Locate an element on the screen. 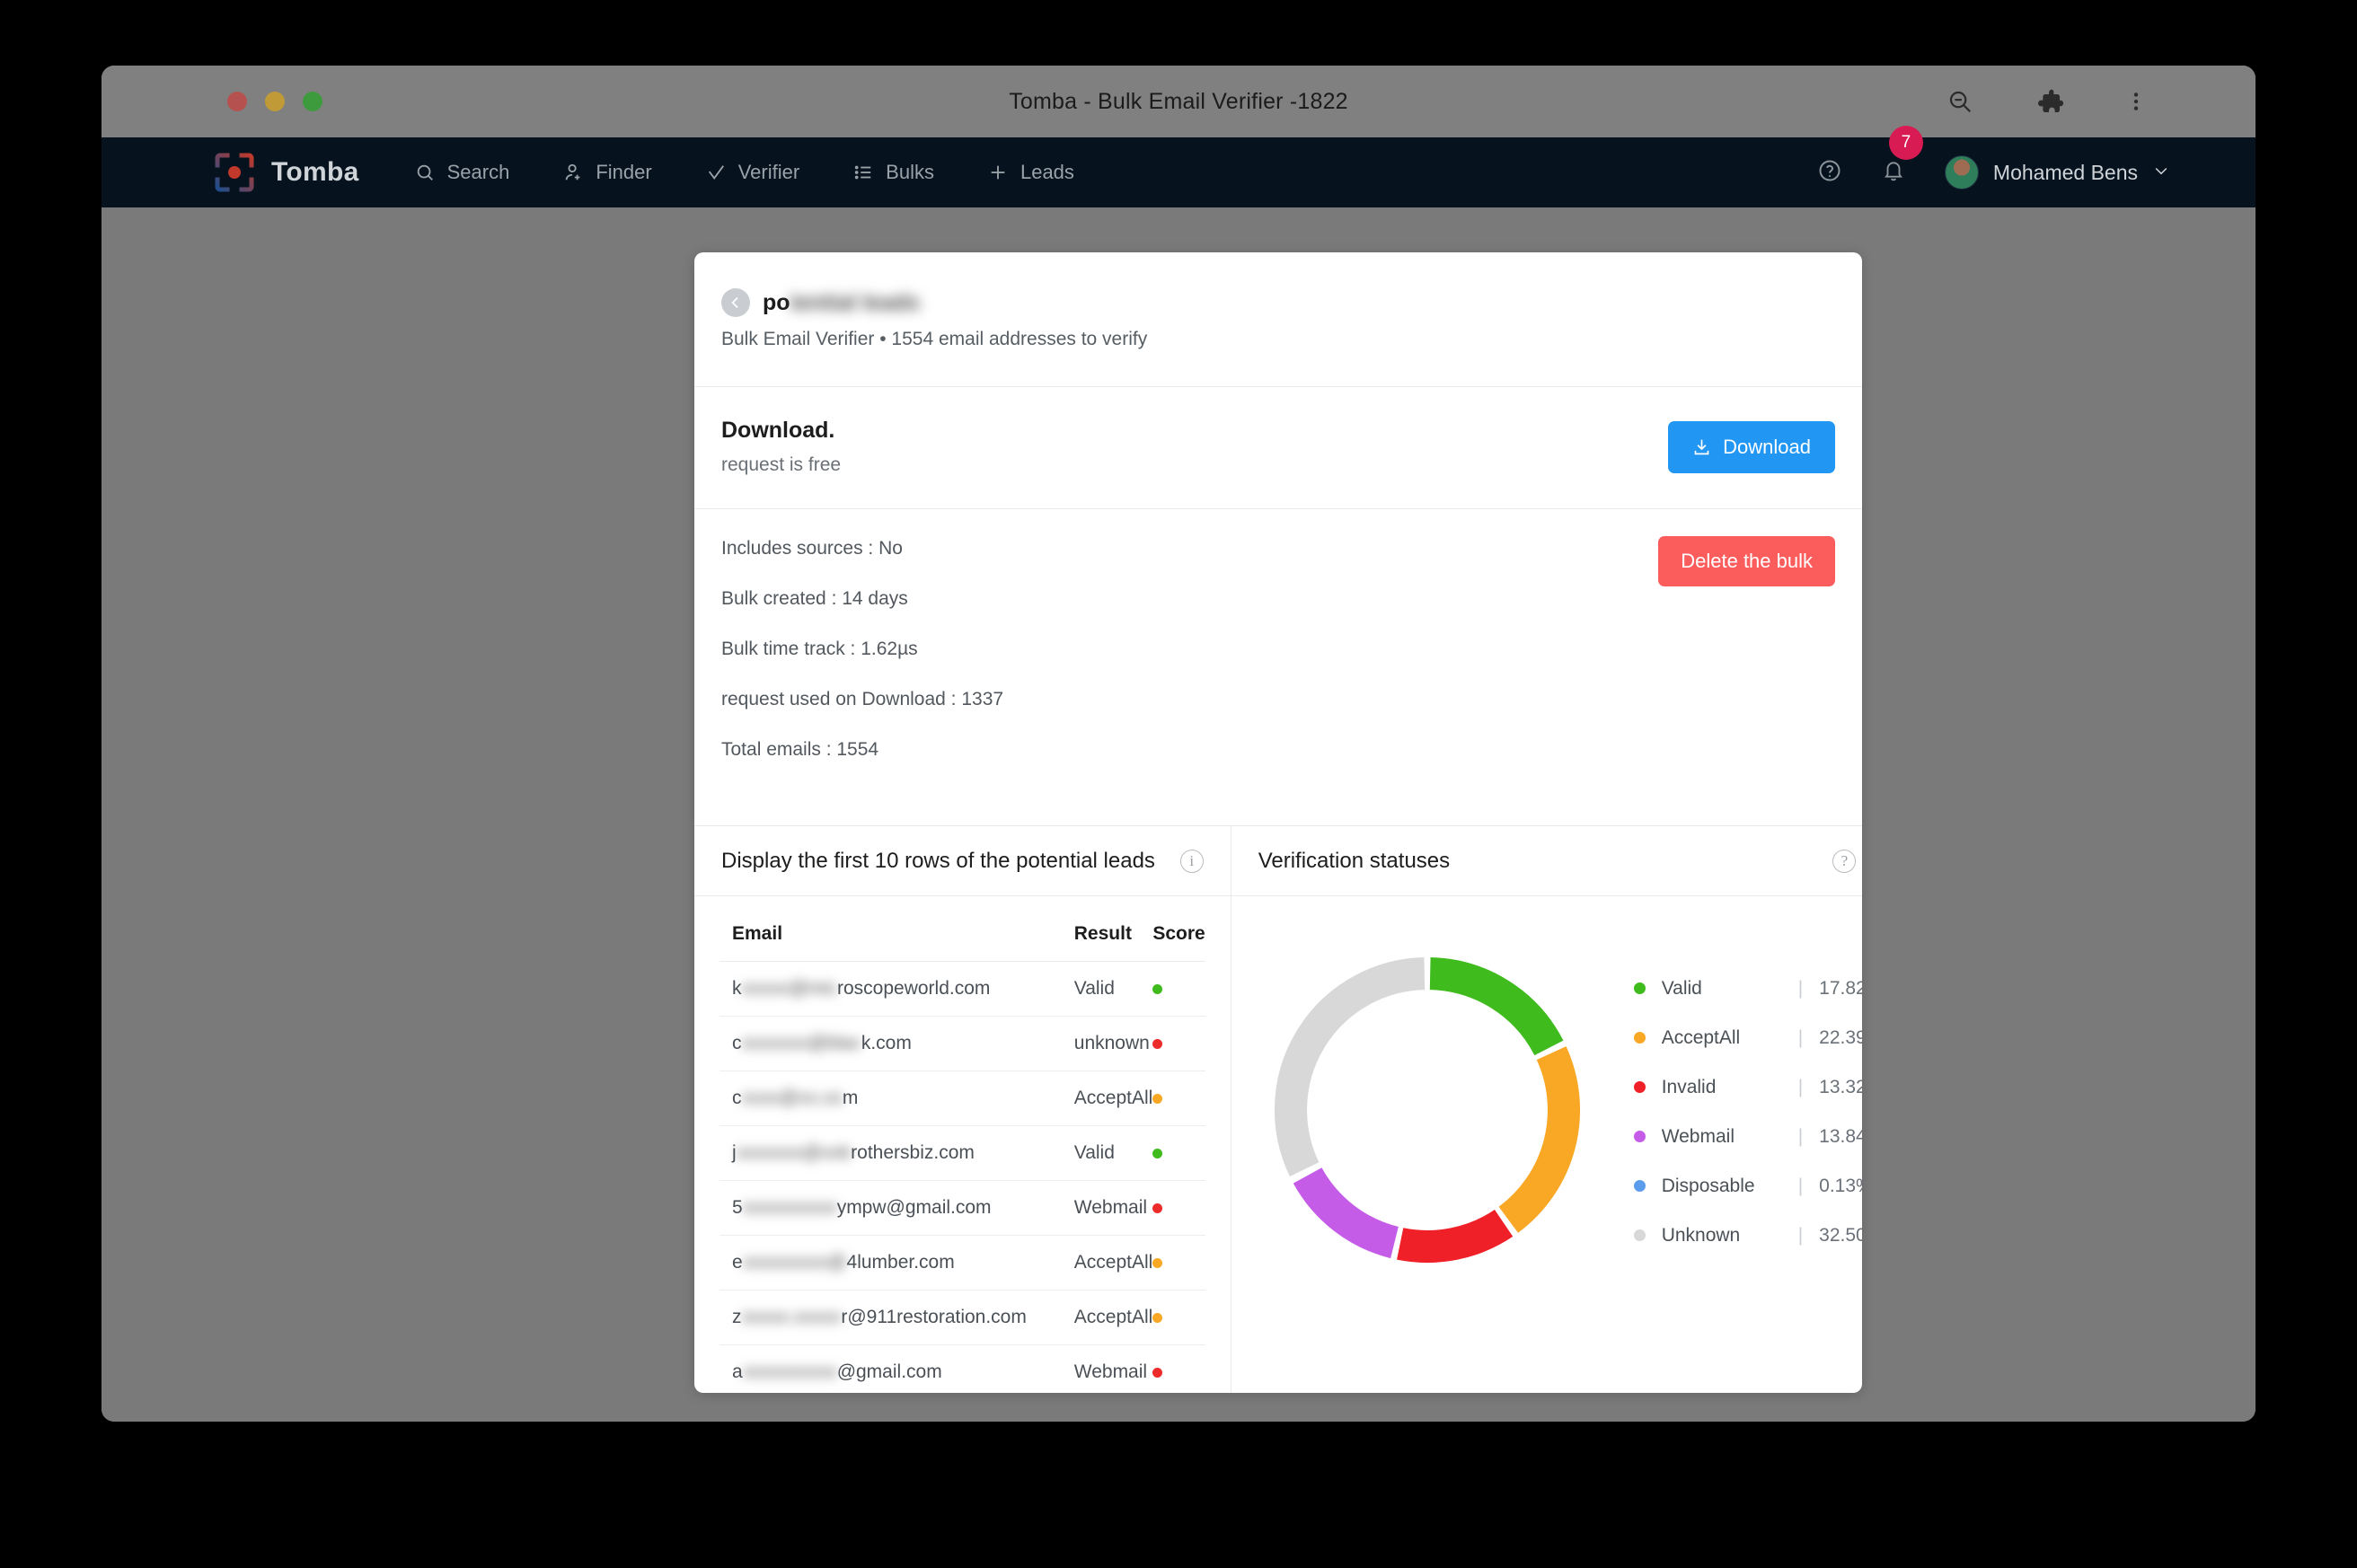 The width and height of the screenshot is (2357, 1568). cell-email: cxxxx@xx.com is located at coordinates (896, 1098).